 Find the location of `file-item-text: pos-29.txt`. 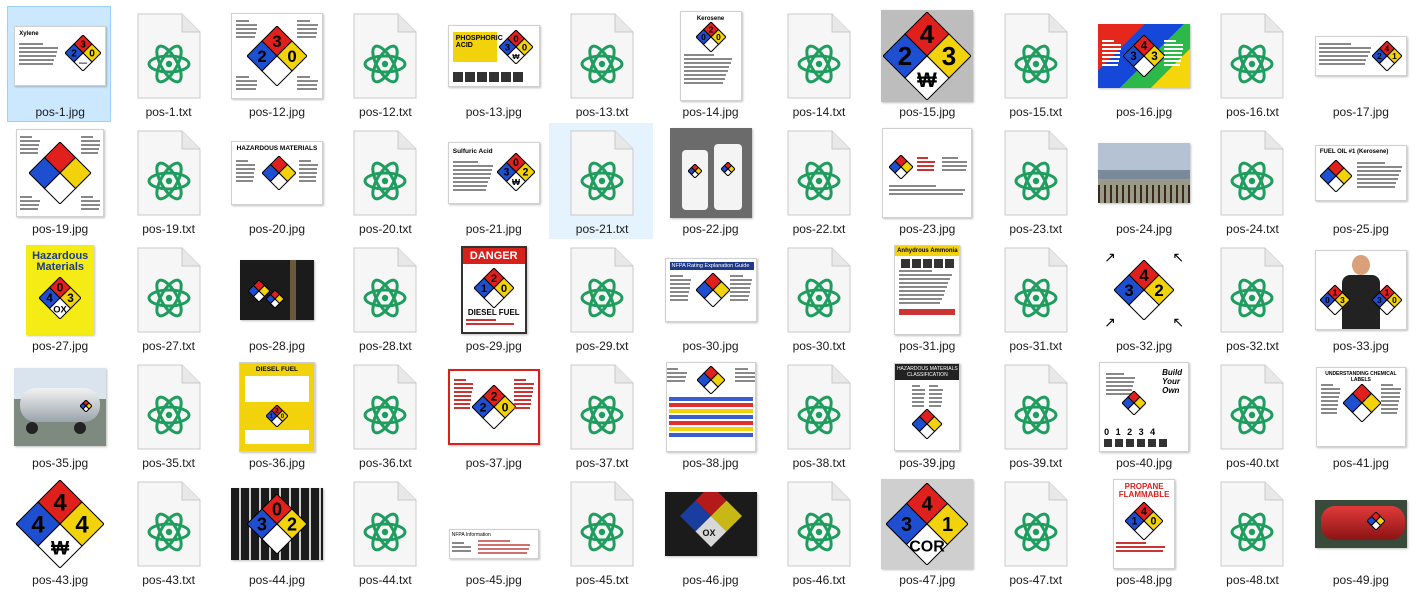

file-item-text: pos-29.txt is located at coordinates (602, 298).